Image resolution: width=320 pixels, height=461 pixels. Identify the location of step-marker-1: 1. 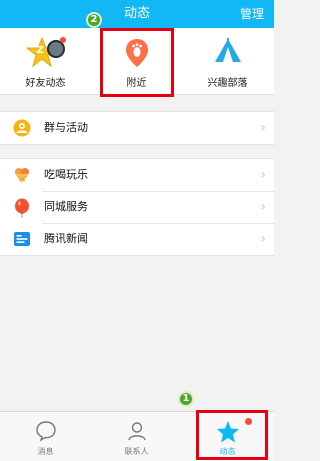
(186, 399).